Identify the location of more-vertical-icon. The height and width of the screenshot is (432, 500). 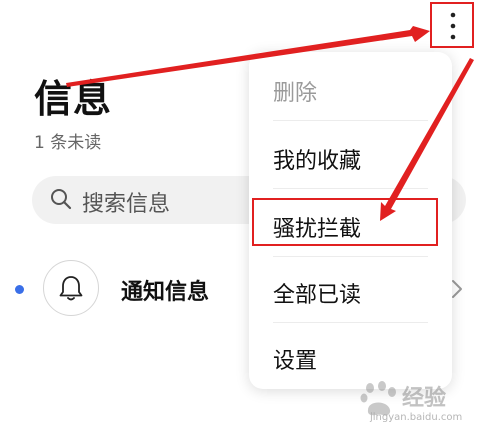
(453, 26).